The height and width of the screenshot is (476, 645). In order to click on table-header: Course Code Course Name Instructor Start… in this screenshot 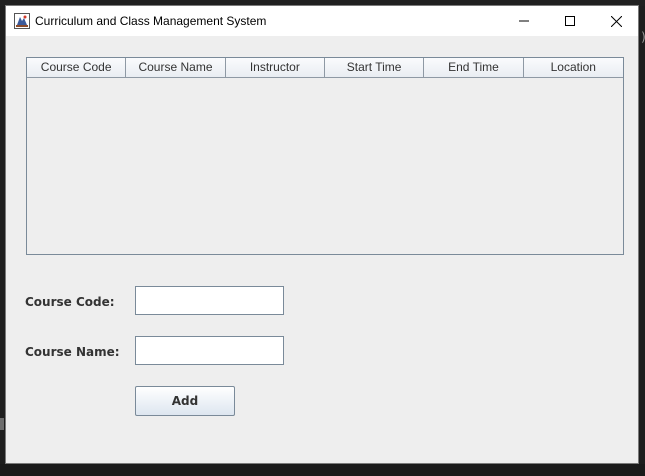, I will do `click(325, 68)`.